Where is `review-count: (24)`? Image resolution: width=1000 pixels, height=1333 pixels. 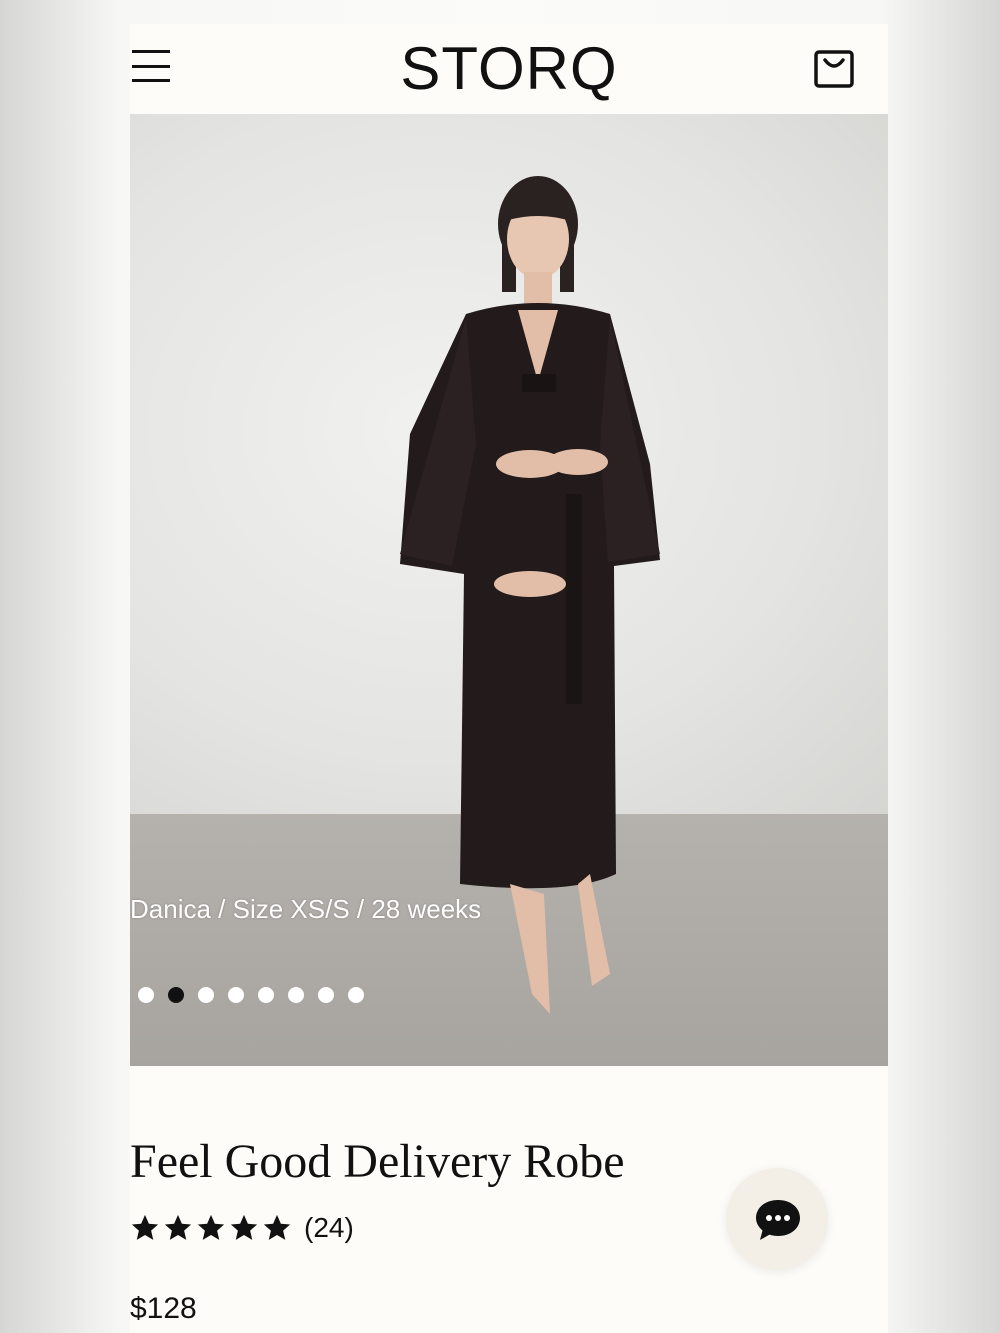 review-count: (24) is located at coordinates (329, 1228).